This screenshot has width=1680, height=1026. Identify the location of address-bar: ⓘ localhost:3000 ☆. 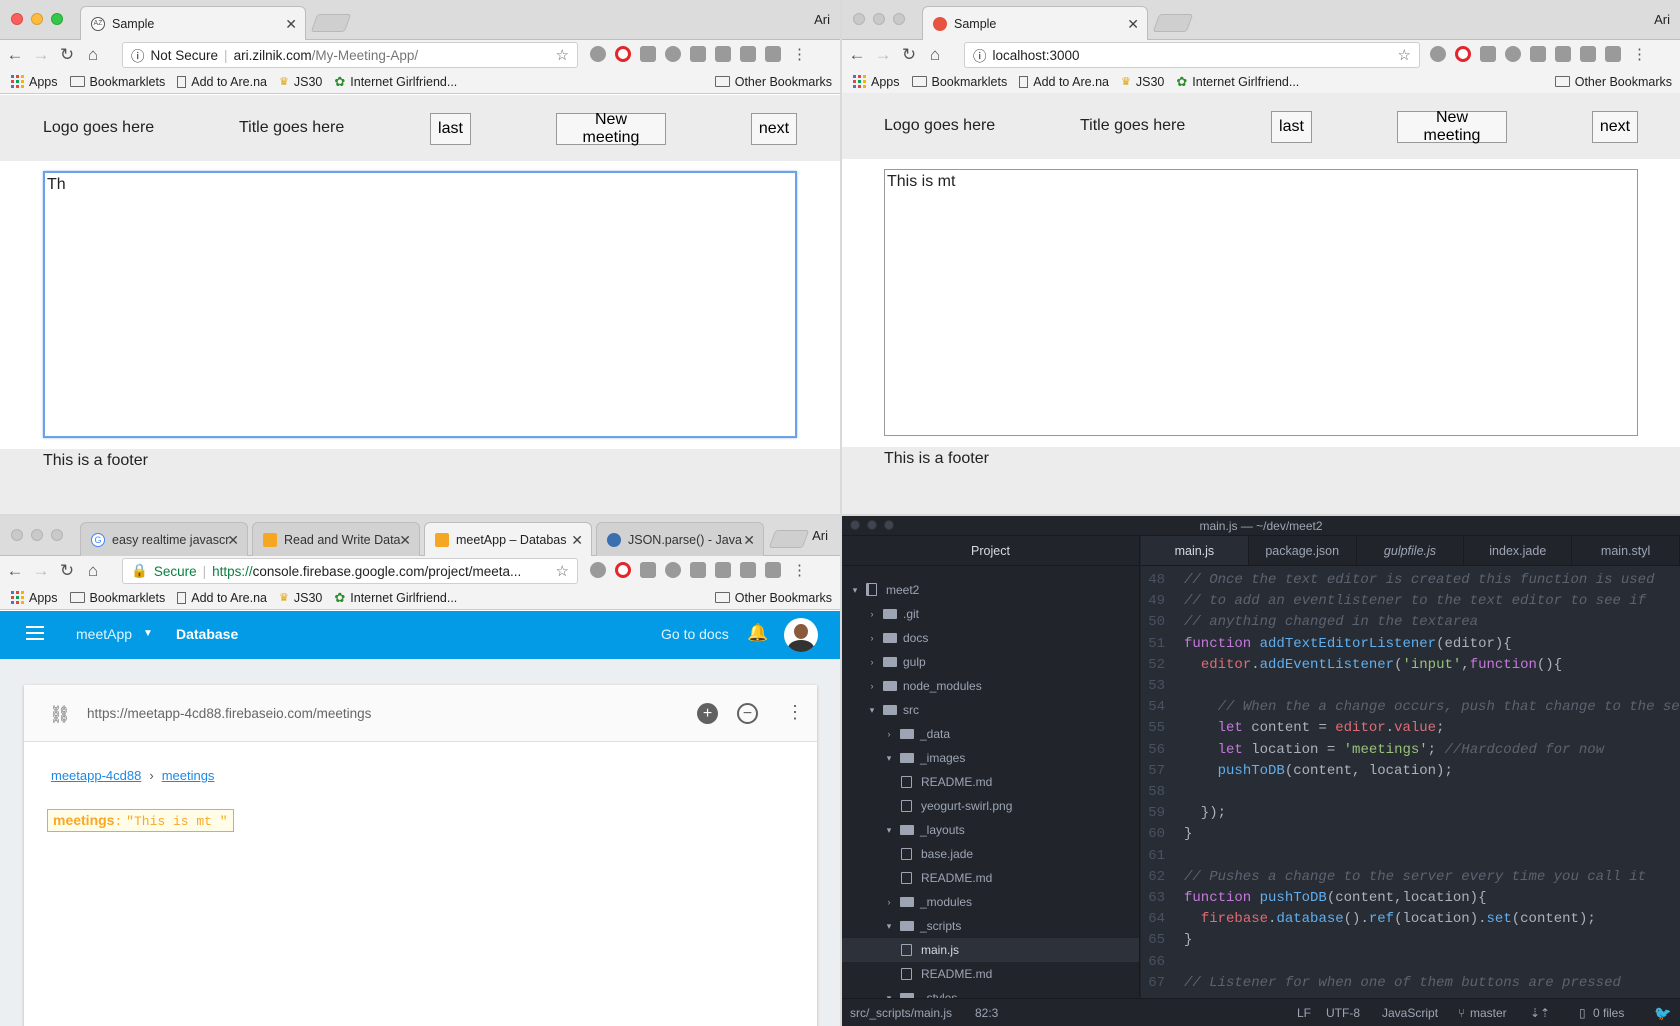
(1192, 55).